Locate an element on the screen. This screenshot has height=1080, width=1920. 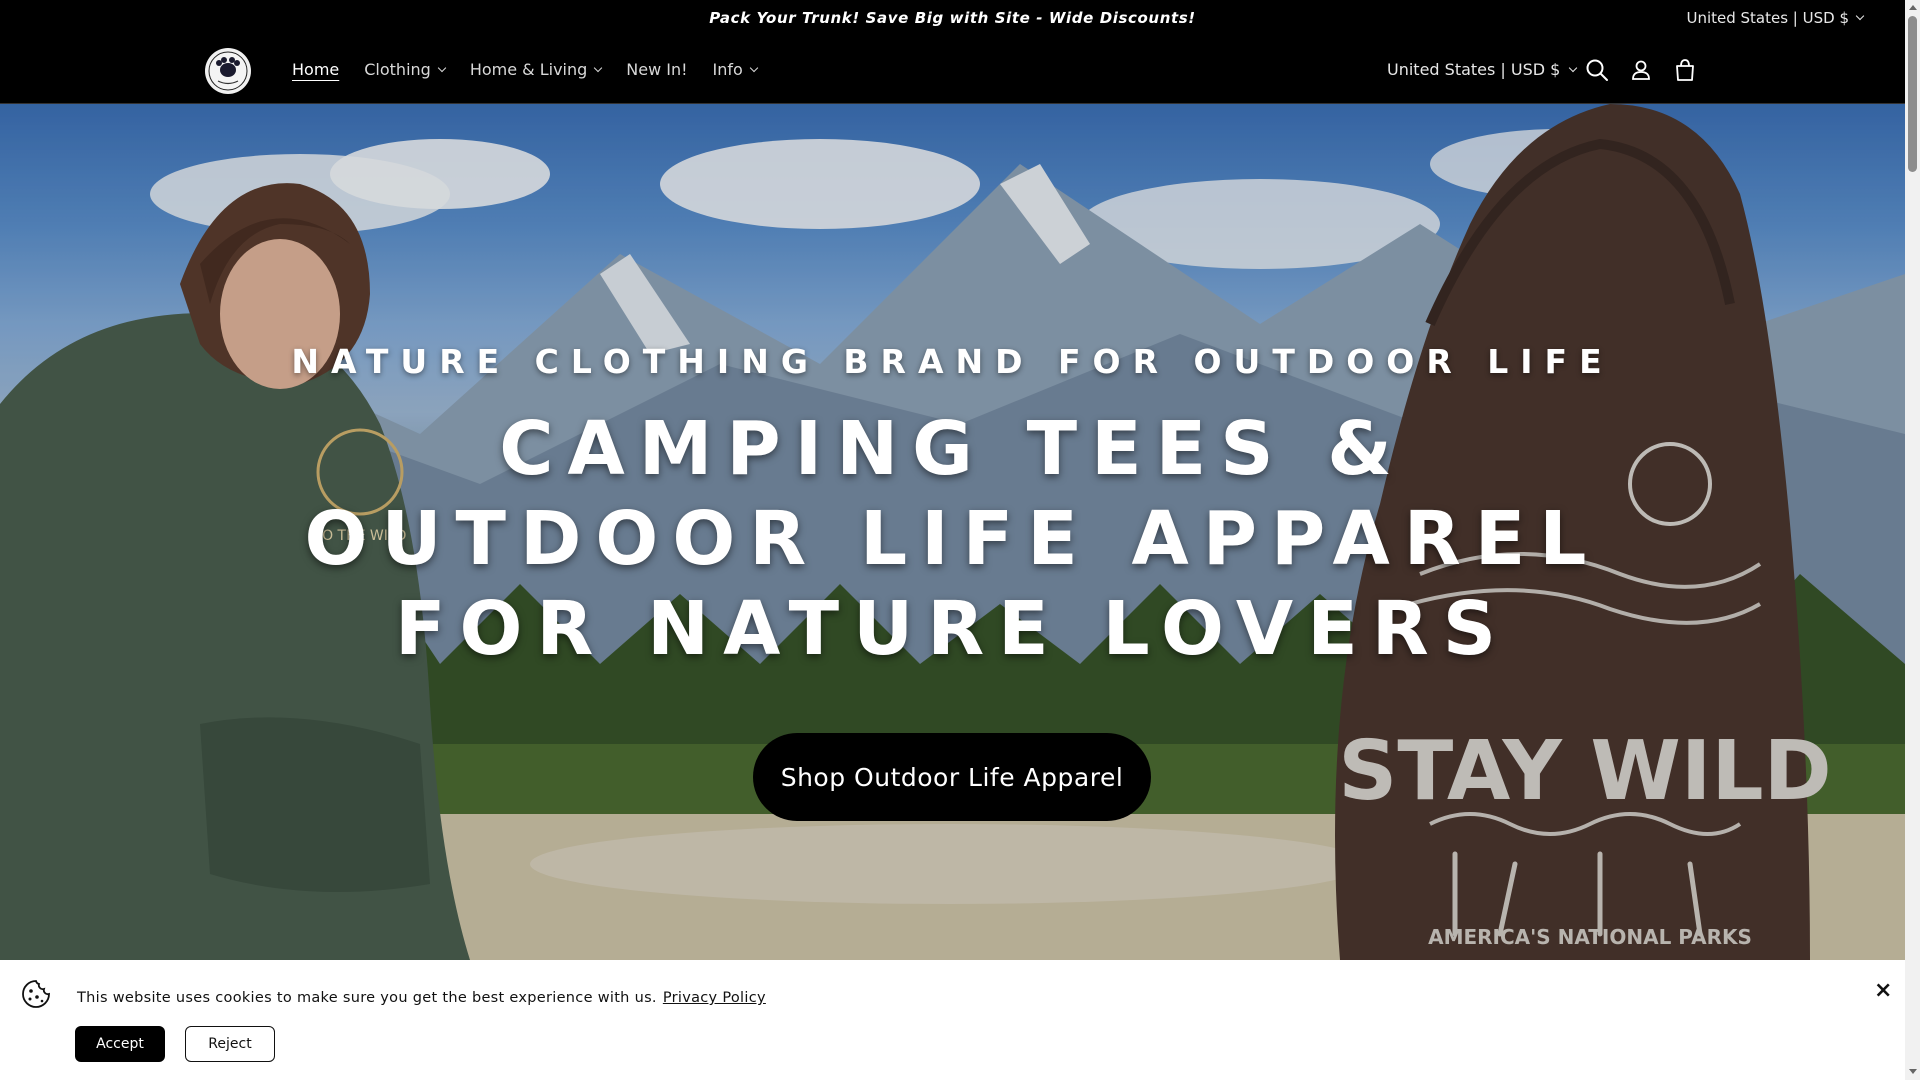
nav-item-clothing: Clothing is located at coordinates (405, 69).